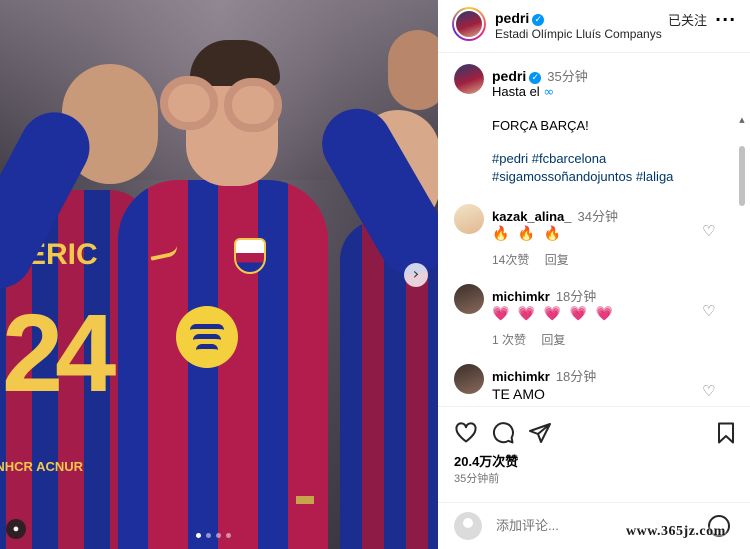  I want to click on comment-text: TE AMO, so click(518, 394).